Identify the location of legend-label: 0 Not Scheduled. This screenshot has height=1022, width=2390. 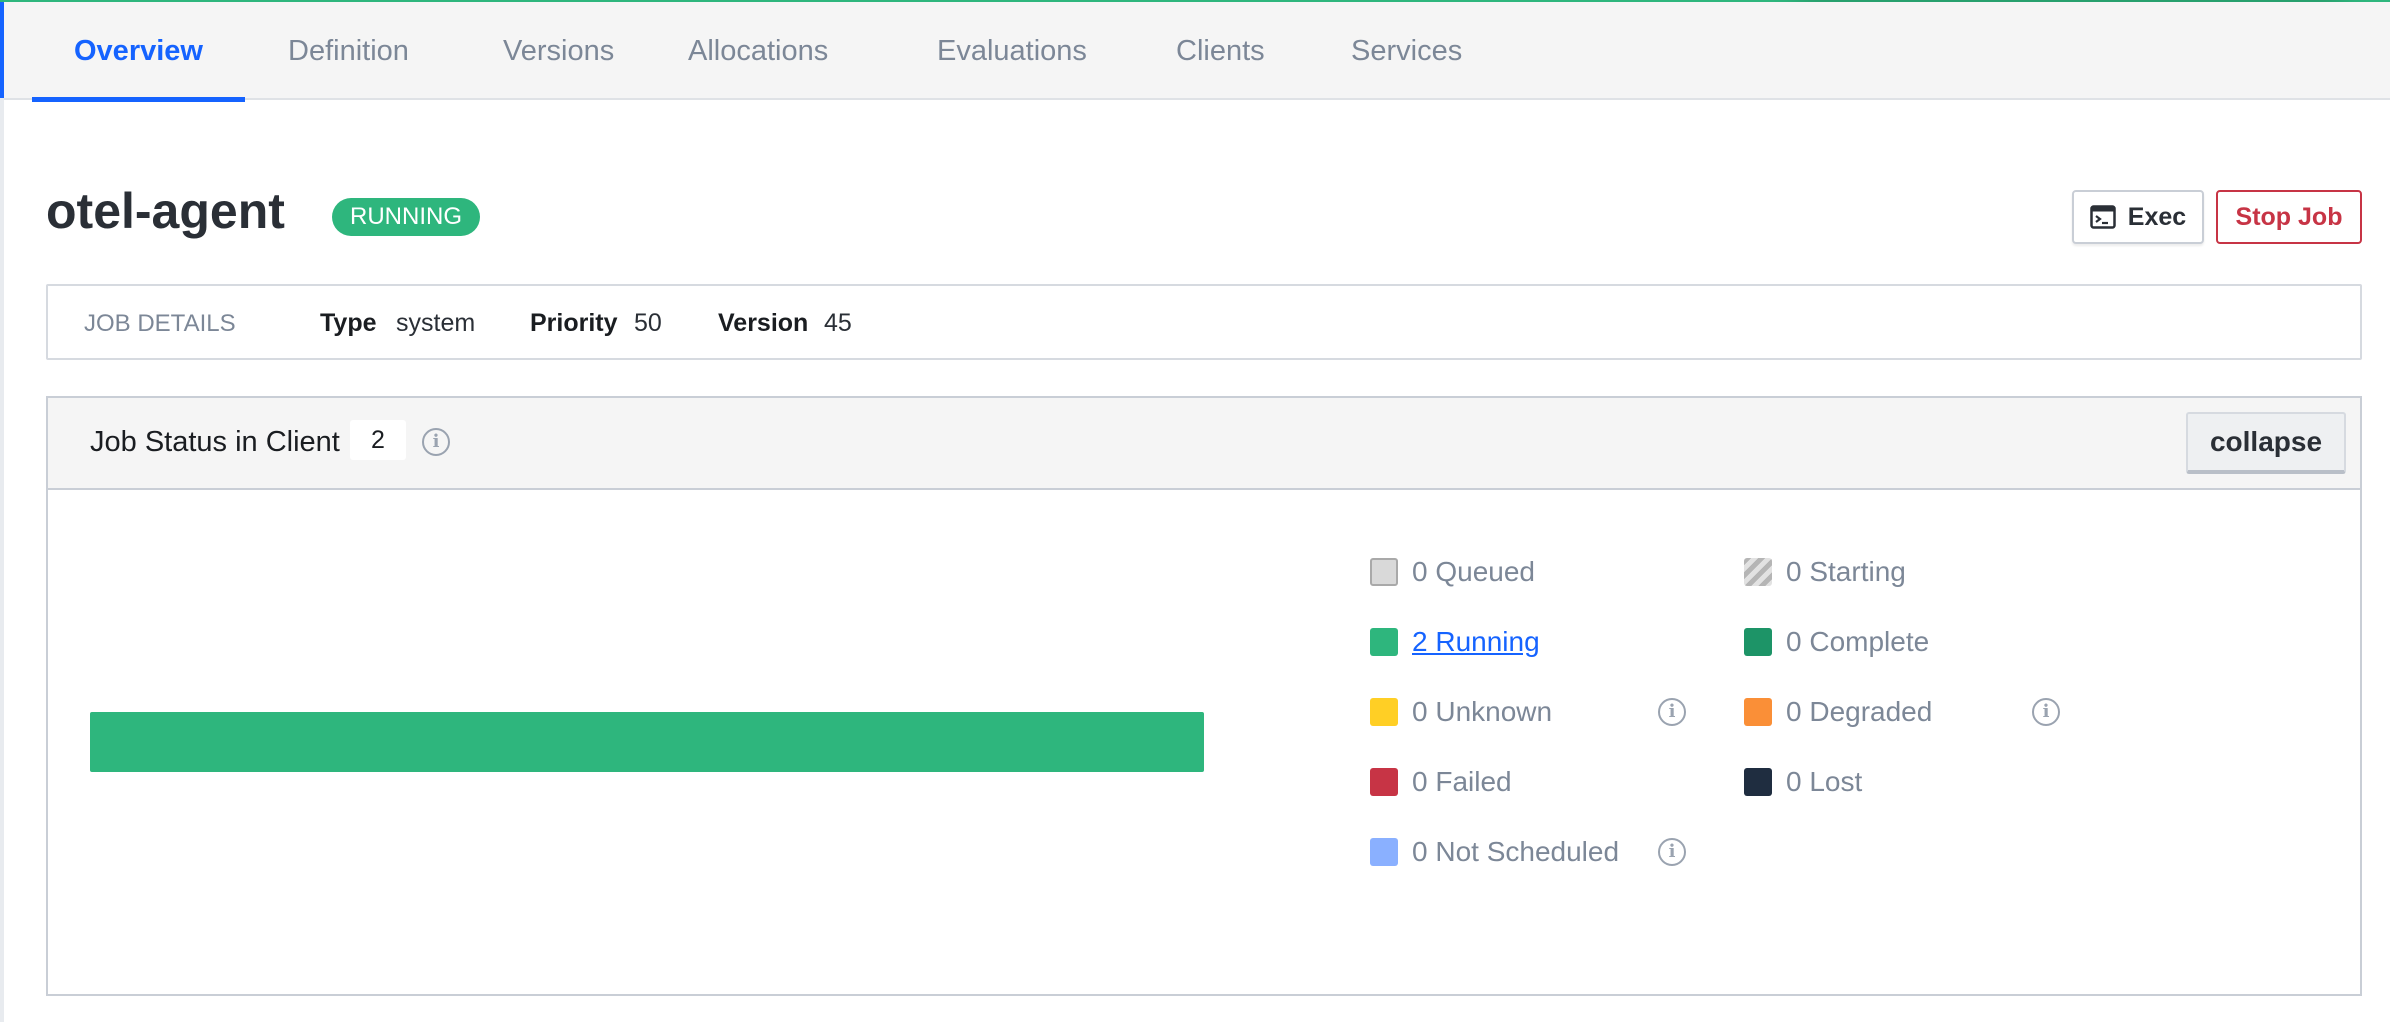
(1516, 851).